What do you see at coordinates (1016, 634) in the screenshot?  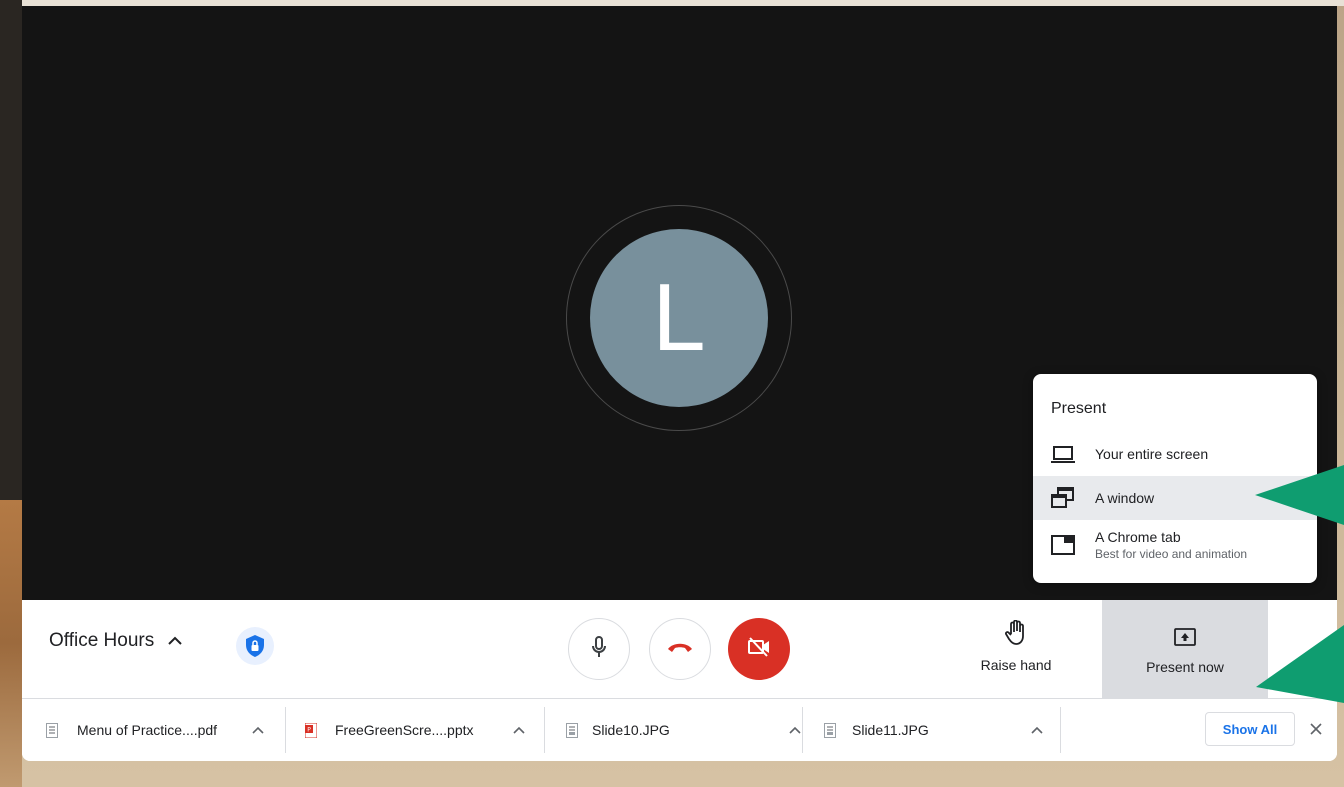 I see `hand-icon` at bounding box center [1016, 634].